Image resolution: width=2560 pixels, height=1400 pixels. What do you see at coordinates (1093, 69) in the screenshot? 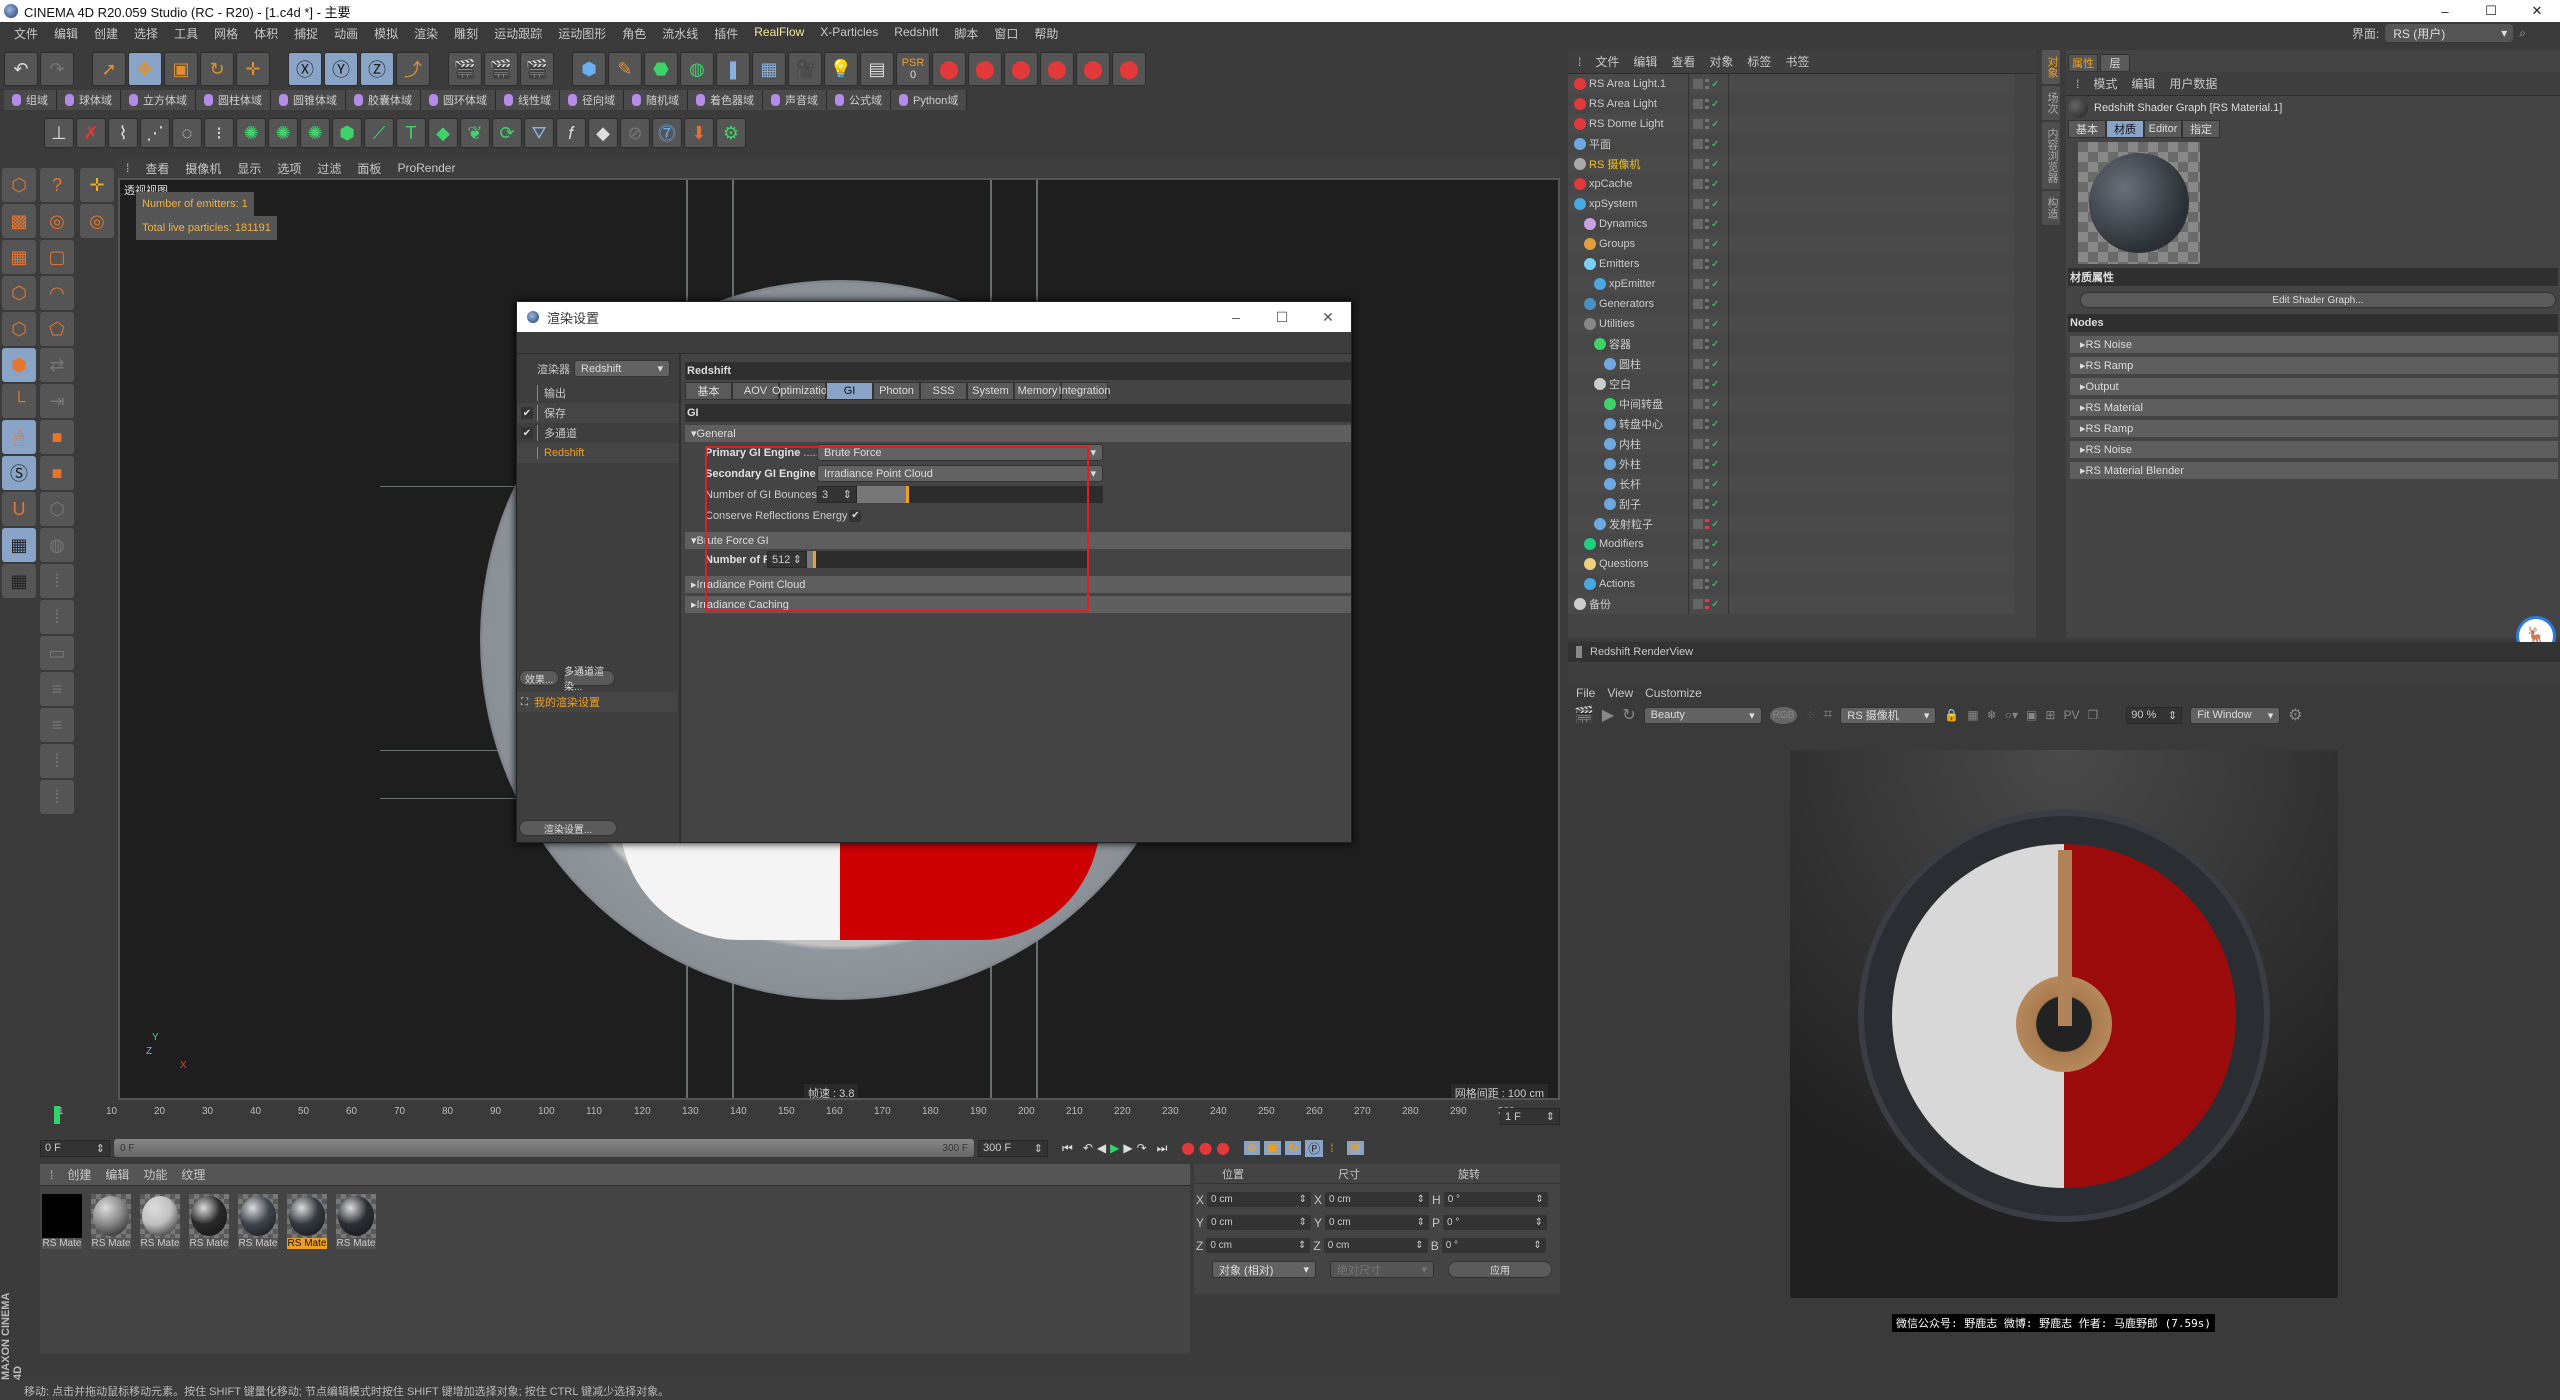
I see `rs-proxy-button: ⬤` at bounding box center [1093, 69].